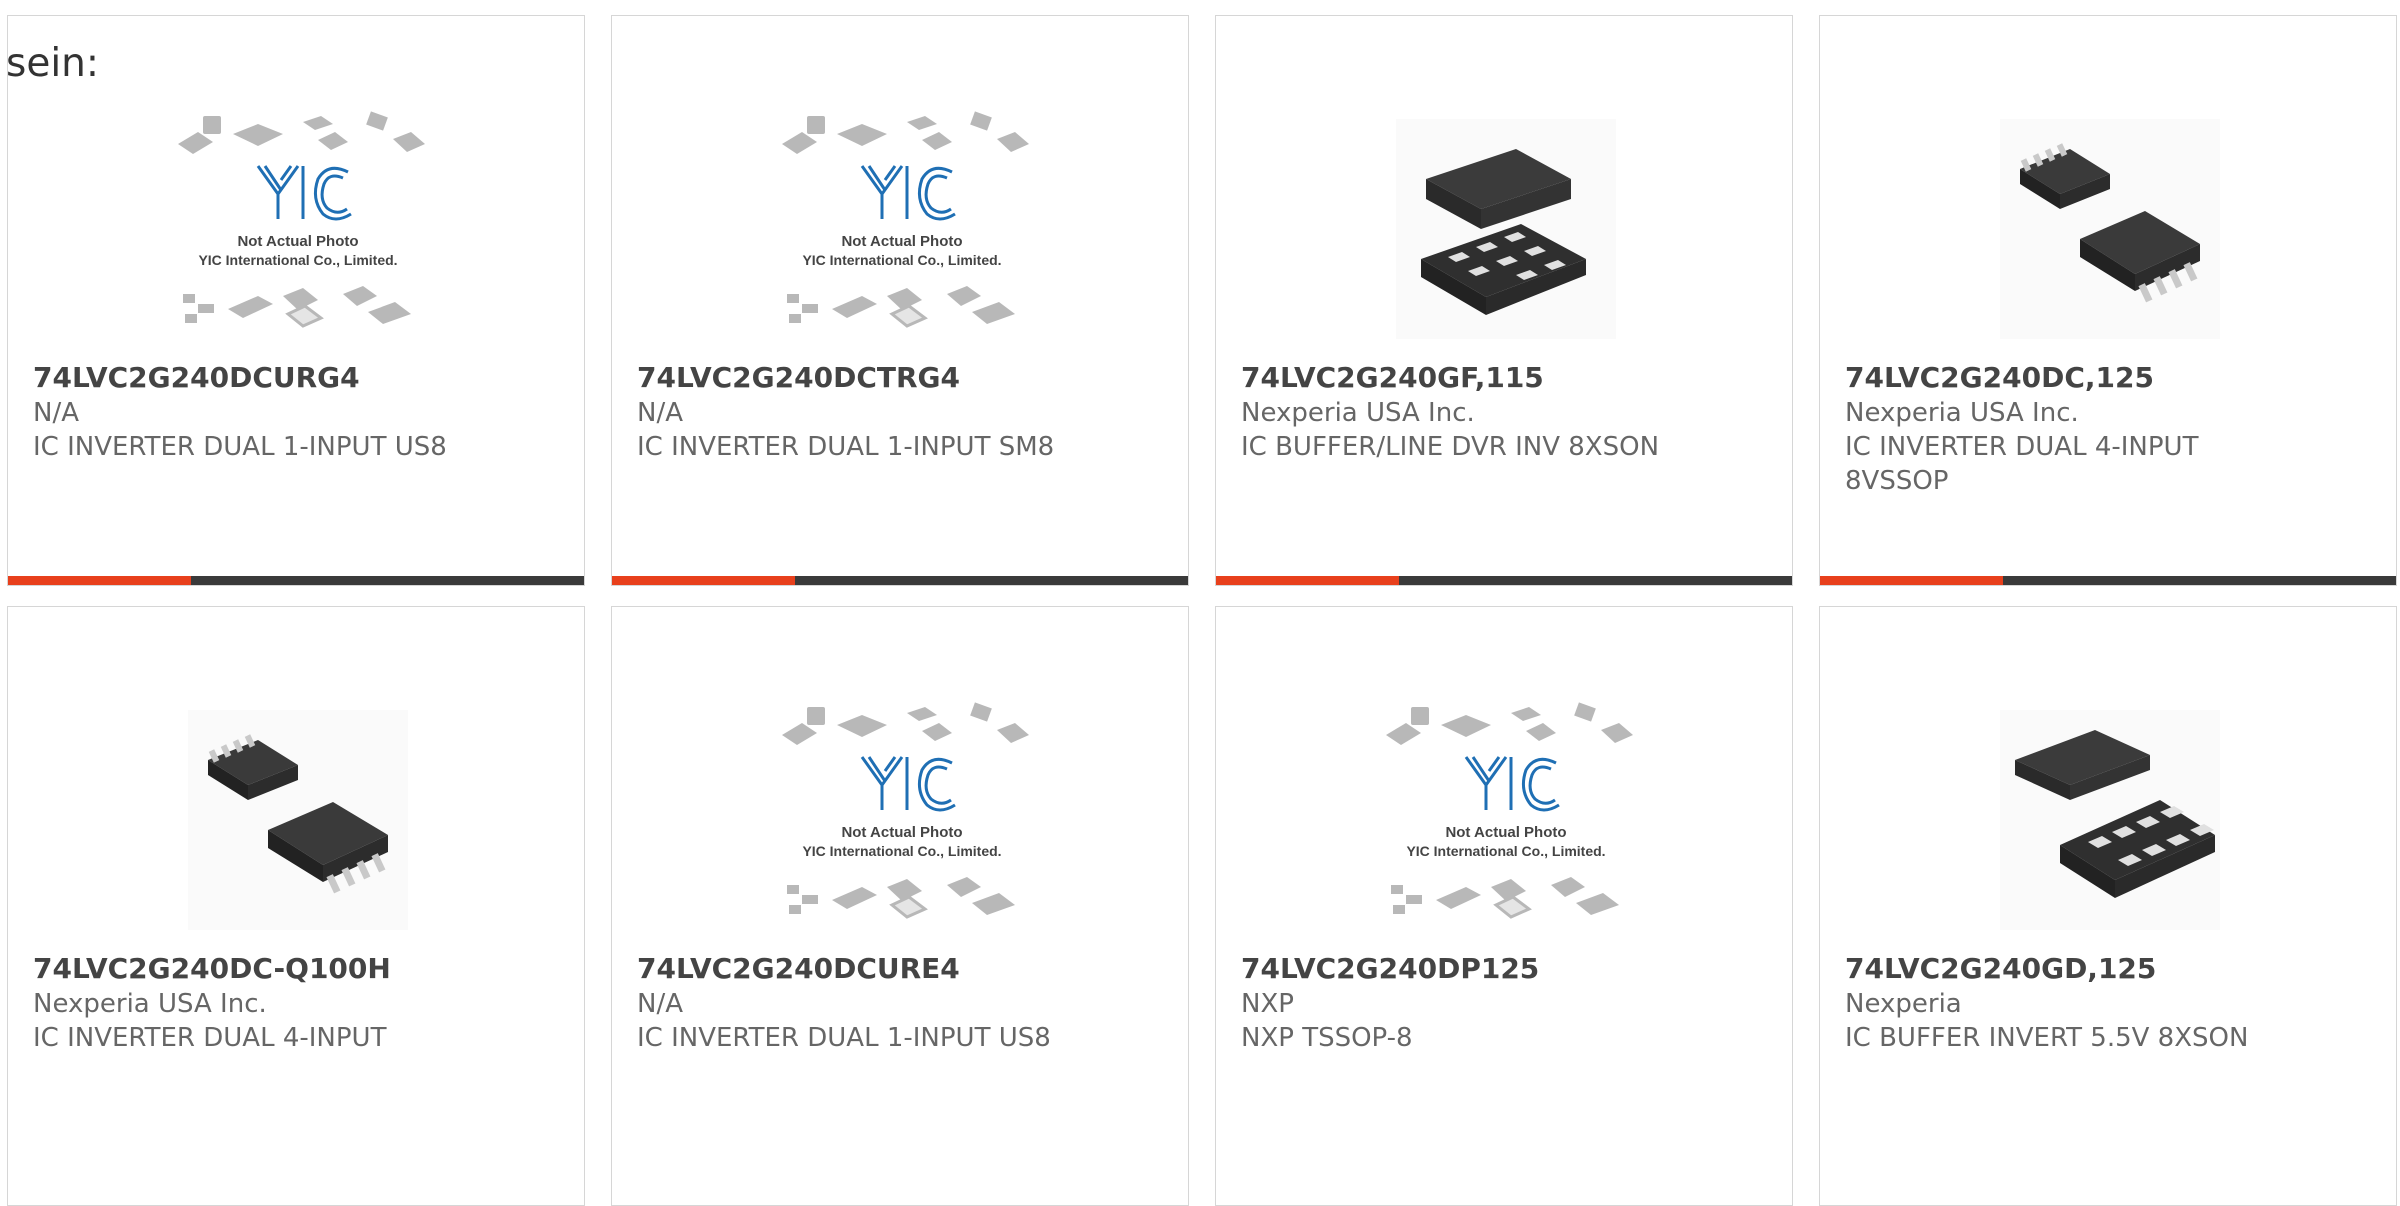  Describe the element at coordinates (1450, 447) in the screenshot. I see `description: IC BUFFER/LINE DVR INV 8XSON` at that location.